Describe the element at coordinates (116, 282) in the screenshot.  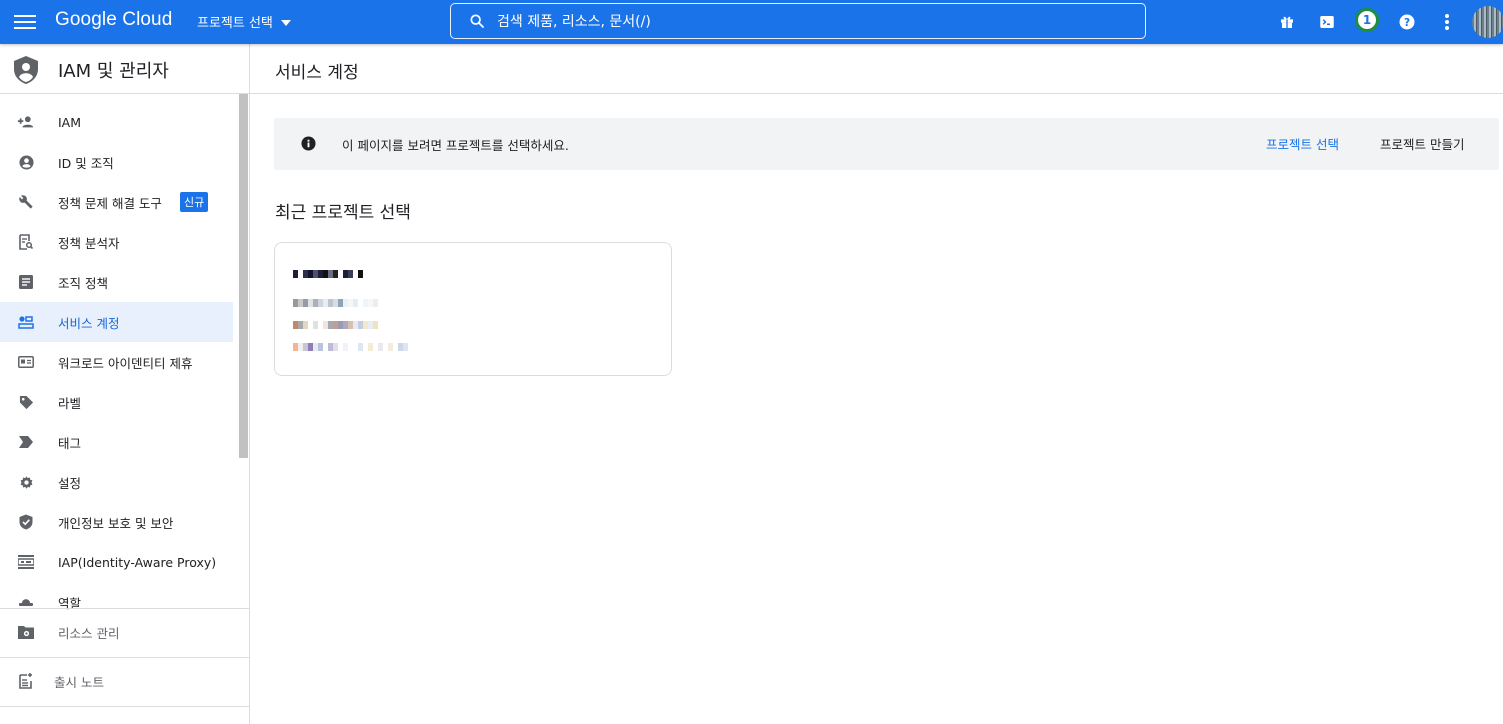
I see `sidebar-item-org-policy: 조직 정책` at that location.